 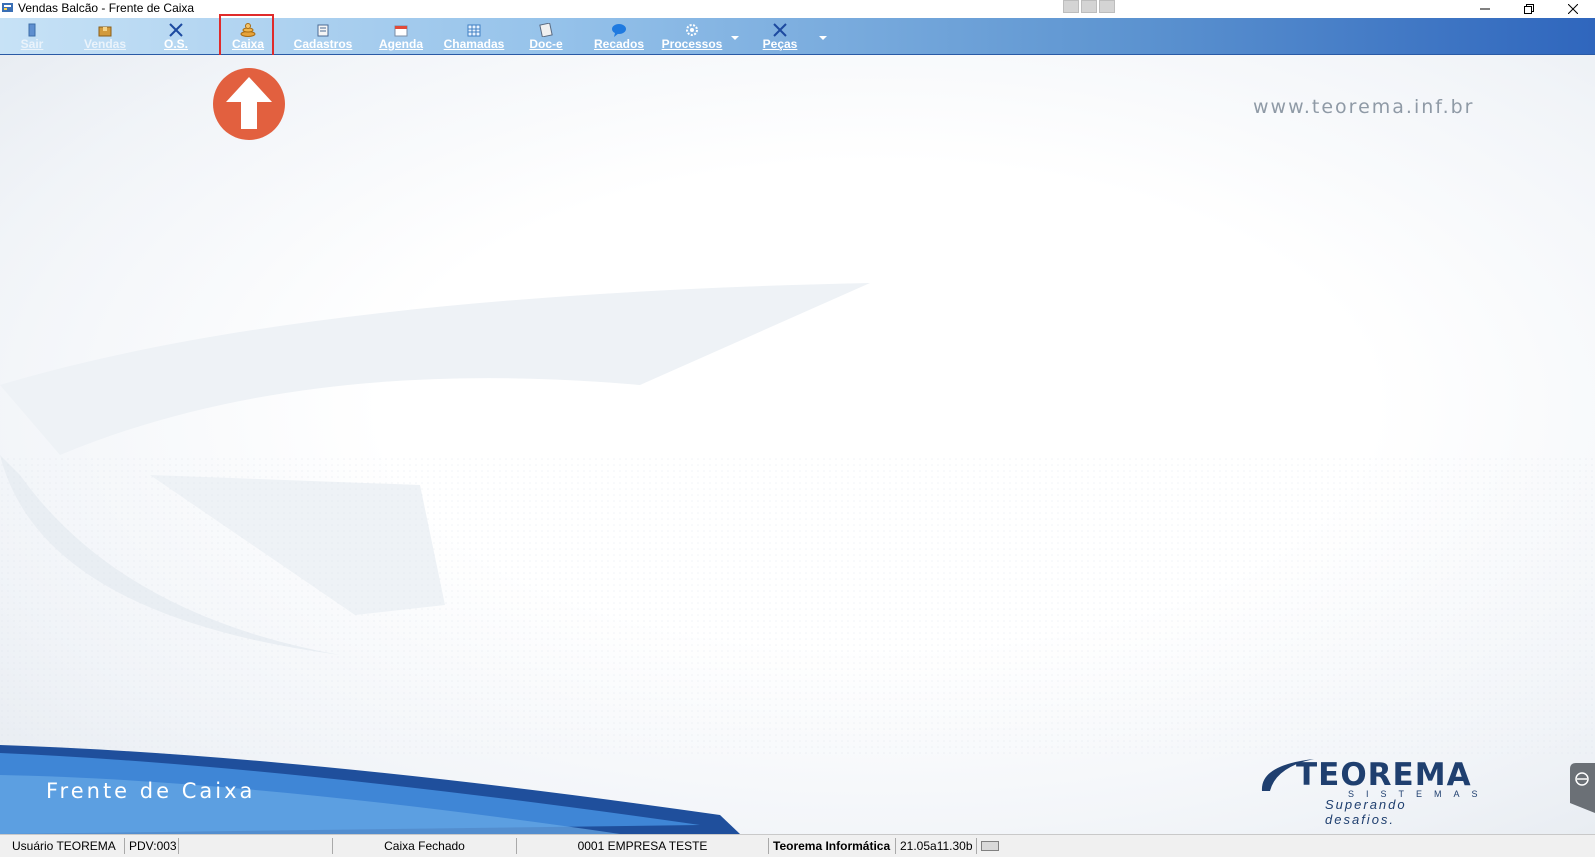 I want to click on close-icon, so click(x=1573, y=9).